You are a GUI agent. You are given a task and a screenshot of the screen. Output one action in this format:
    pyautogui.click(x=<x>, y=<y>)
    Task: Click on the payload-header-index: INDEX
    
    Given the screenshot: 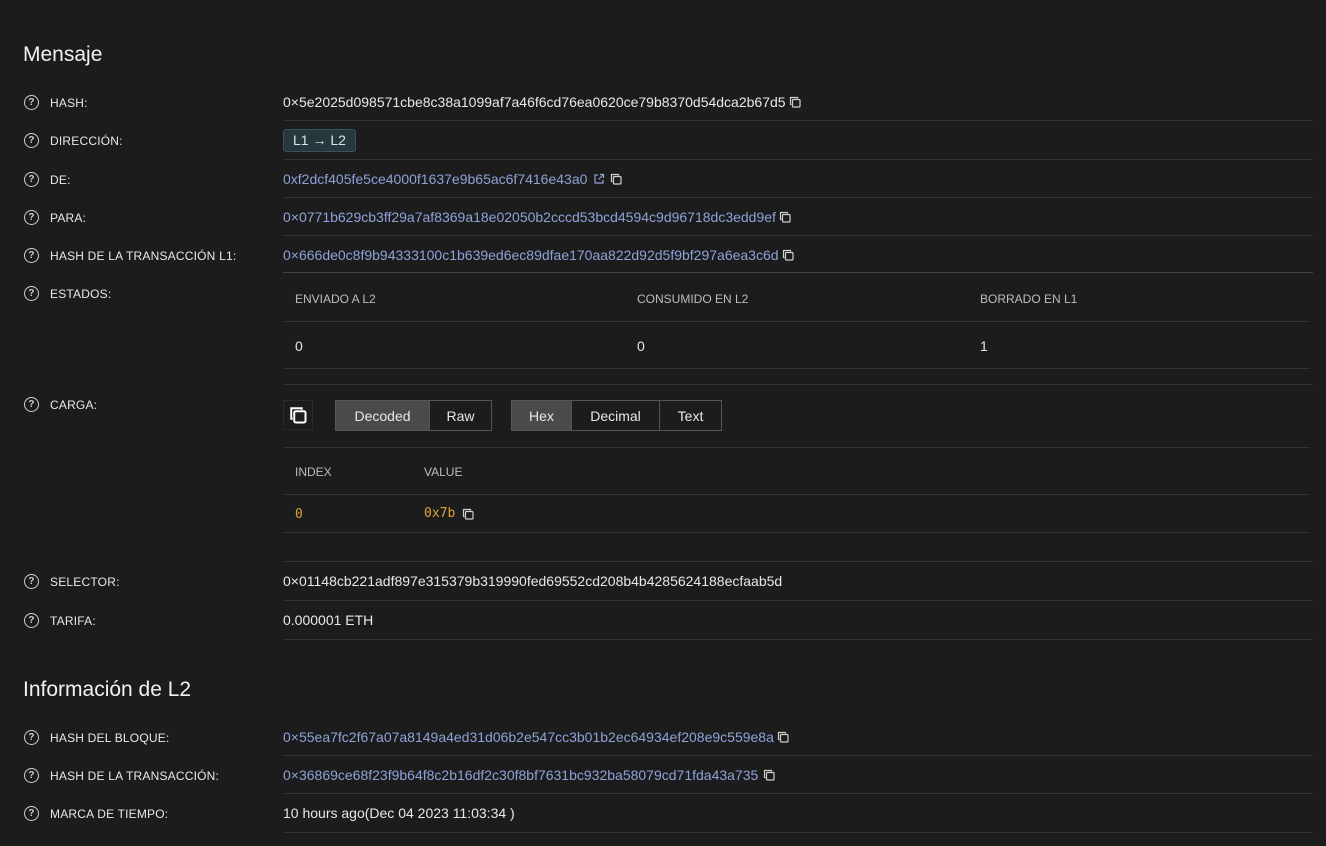 What is the action you would take?
    pyautogui.click(x=313, y=472)
    